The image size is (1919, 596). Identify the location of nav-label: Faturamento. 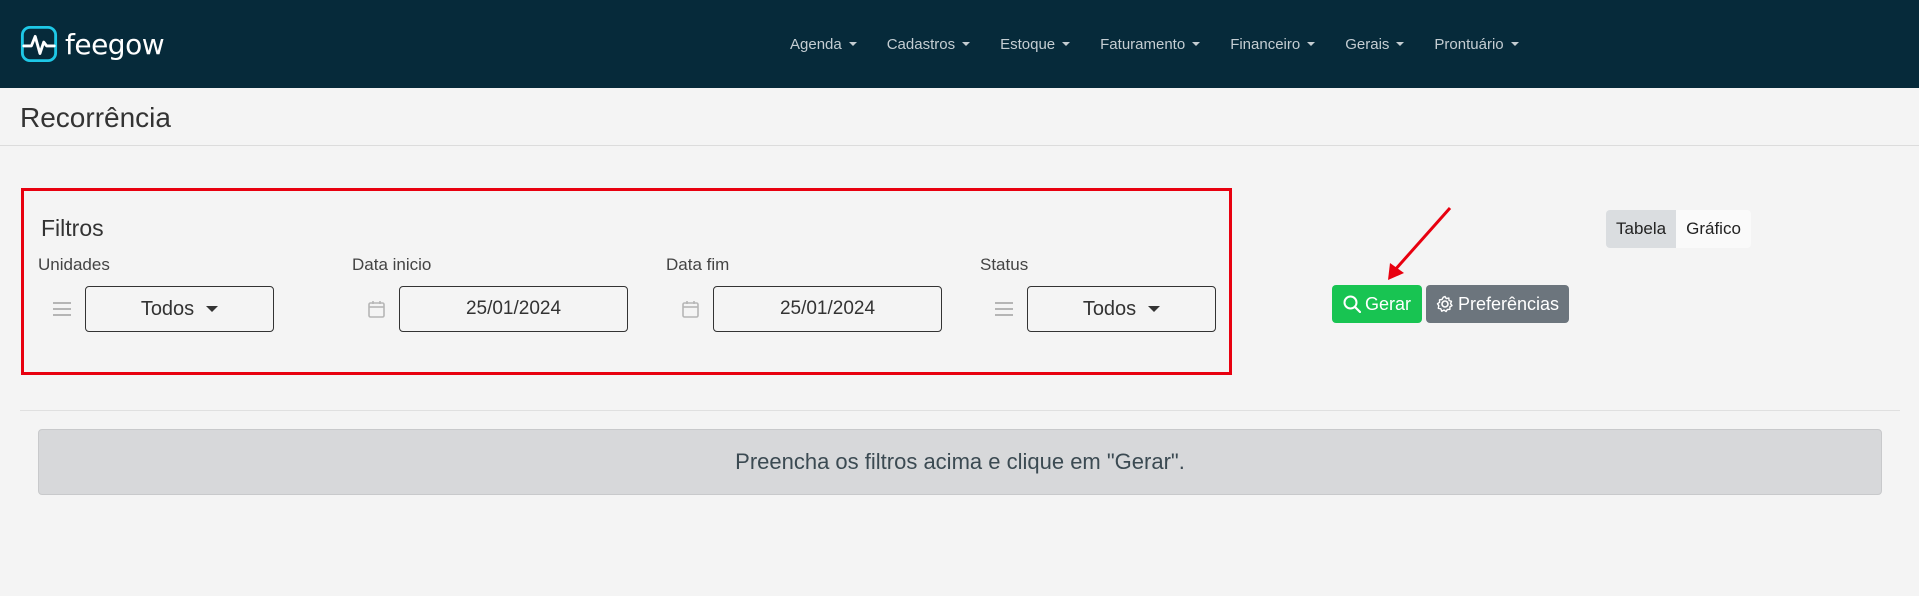
(1143, 44).